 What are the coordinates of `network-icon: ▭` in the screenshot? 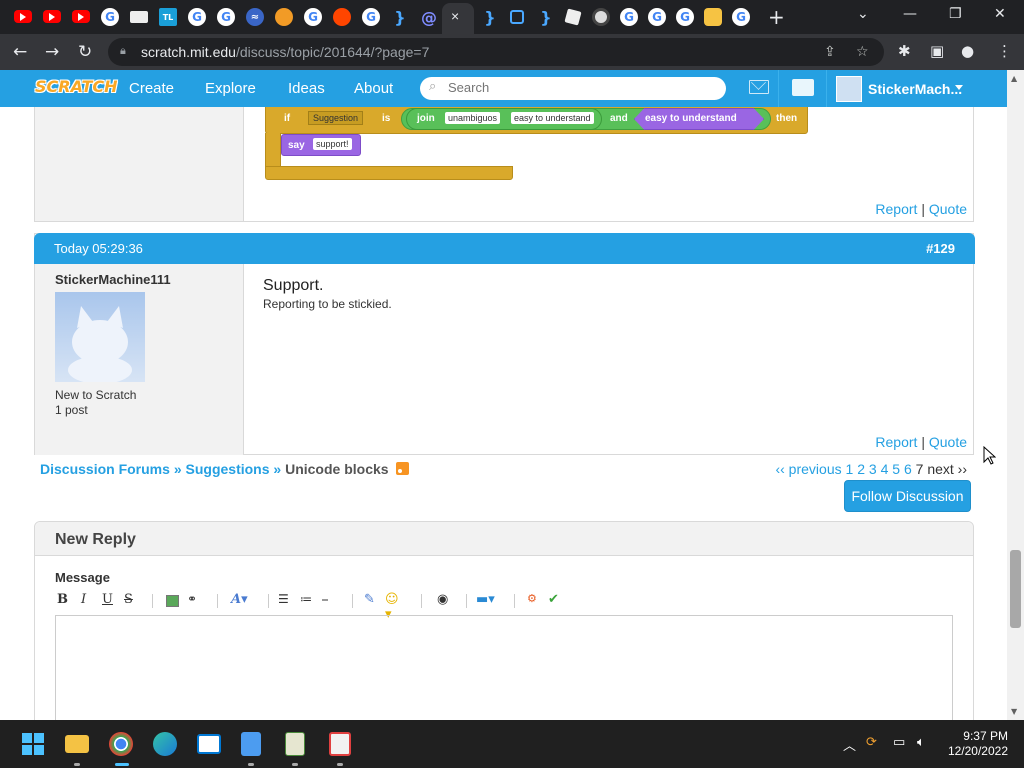 It's located at (899, 742).